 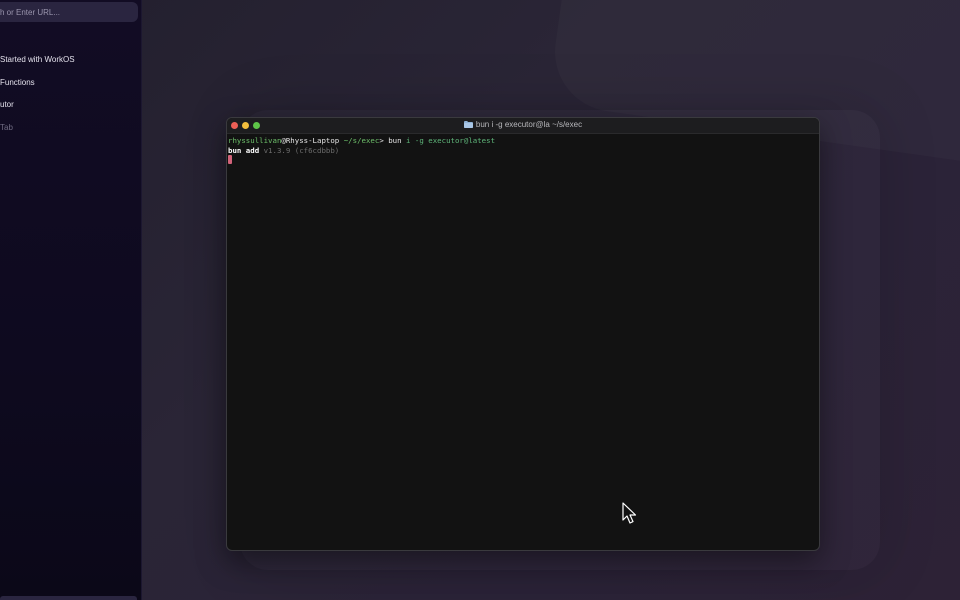 I want to click on command-binary: bun, so click(x=395, y=140).